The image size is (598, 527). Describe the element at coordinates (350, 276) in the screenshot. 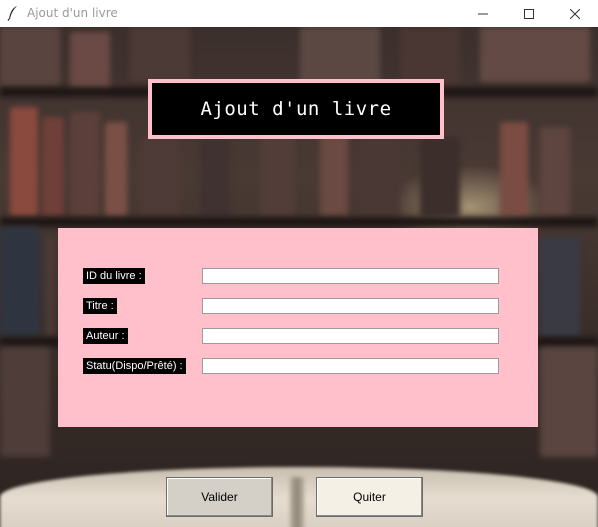

I see `book-id-input` at that location.